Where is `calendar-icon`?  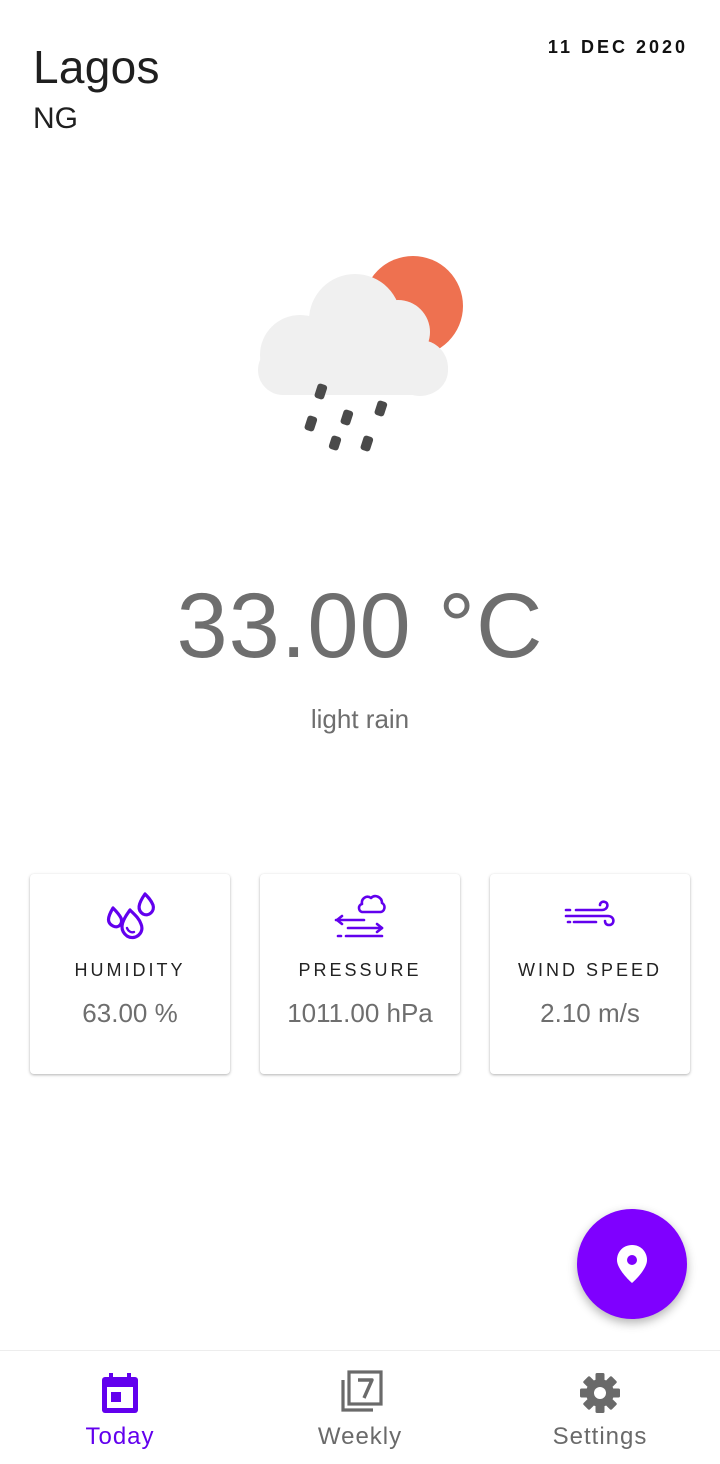
calendar-icon is located at coordinates (120, 1393).